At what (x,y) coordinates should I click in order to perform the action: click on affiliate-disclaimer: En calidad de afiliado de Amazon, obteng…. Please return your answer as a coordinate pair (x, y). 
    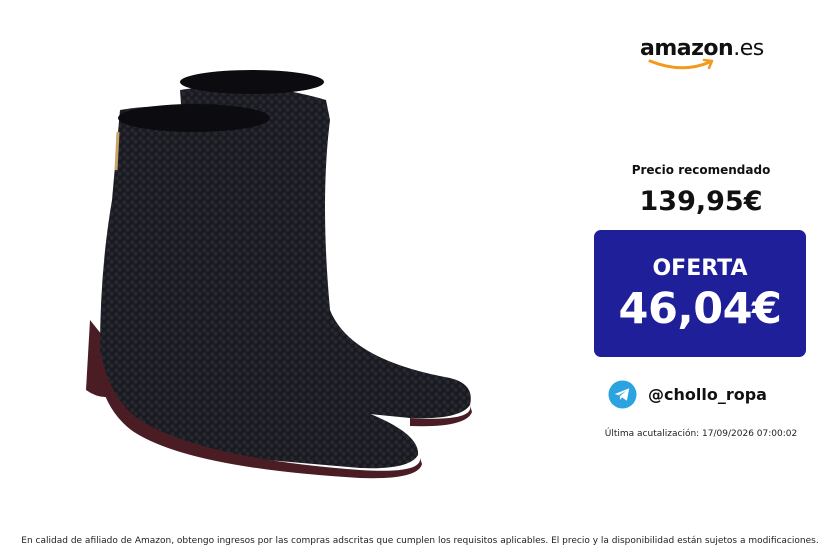
    Looking at the image, I should click on (420, 541).